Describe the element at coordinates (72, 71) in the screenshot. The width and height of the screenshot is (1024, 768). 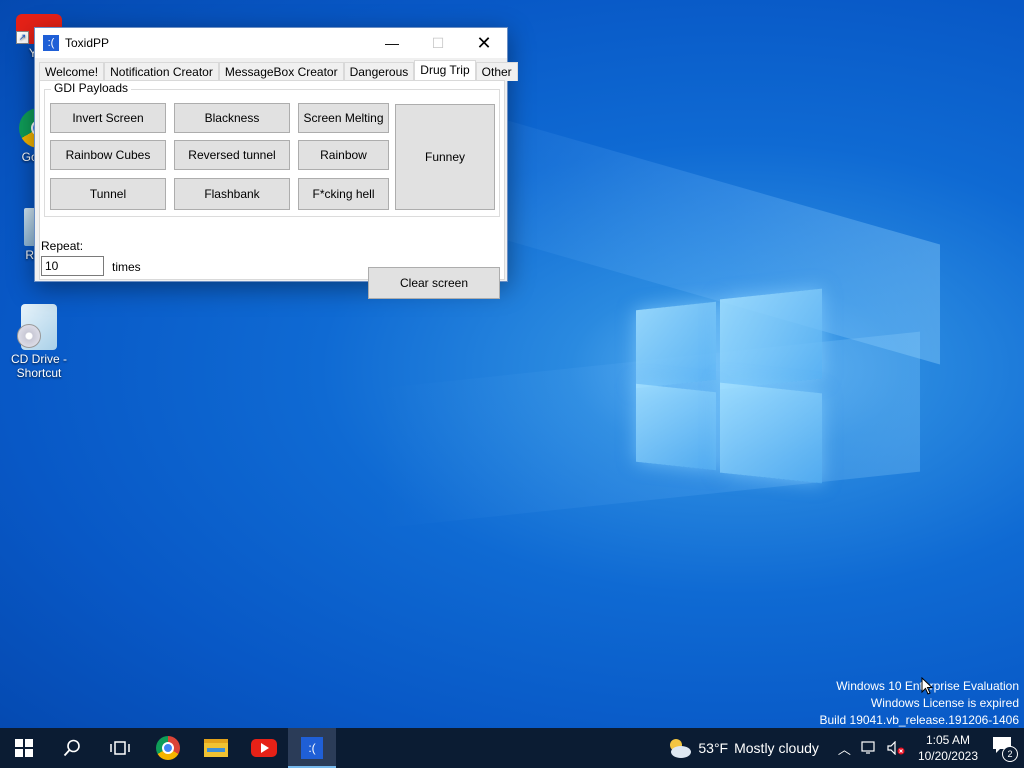
I see `tab-welcome: Welcome!` at that location.